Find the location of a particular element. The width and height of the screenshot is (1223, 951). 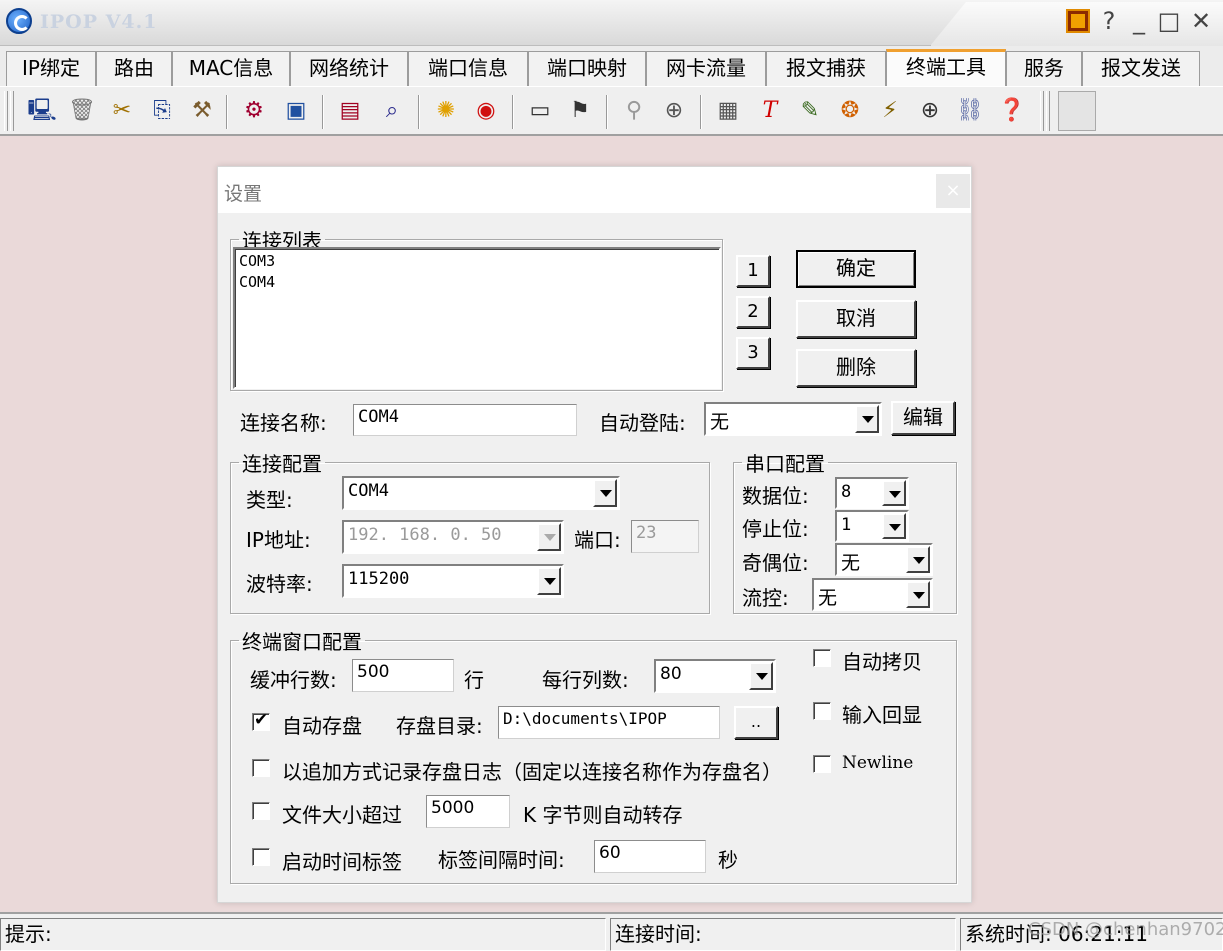

auto-save-label: 自动存盘 is located at coordinates (322, 724).